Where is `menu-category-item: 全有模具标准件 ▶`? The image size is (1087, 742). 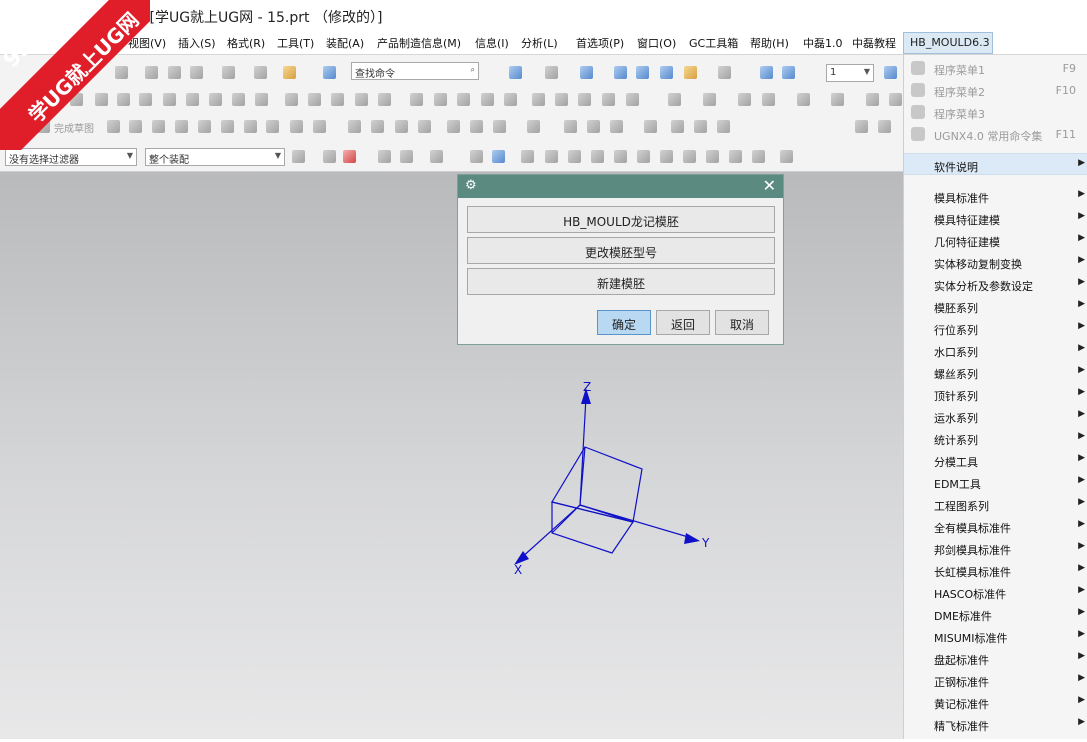 menu-category-item: 全有模具标准件 ▶ is located at coordinates (995, 526).